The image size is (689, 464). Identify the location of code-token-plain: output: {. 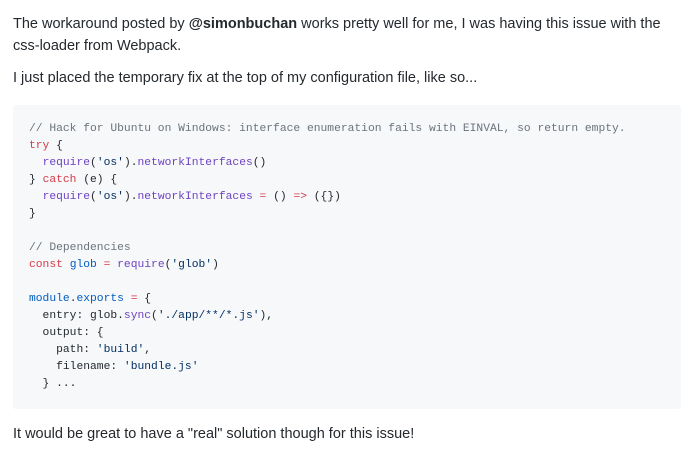
(66, 333).